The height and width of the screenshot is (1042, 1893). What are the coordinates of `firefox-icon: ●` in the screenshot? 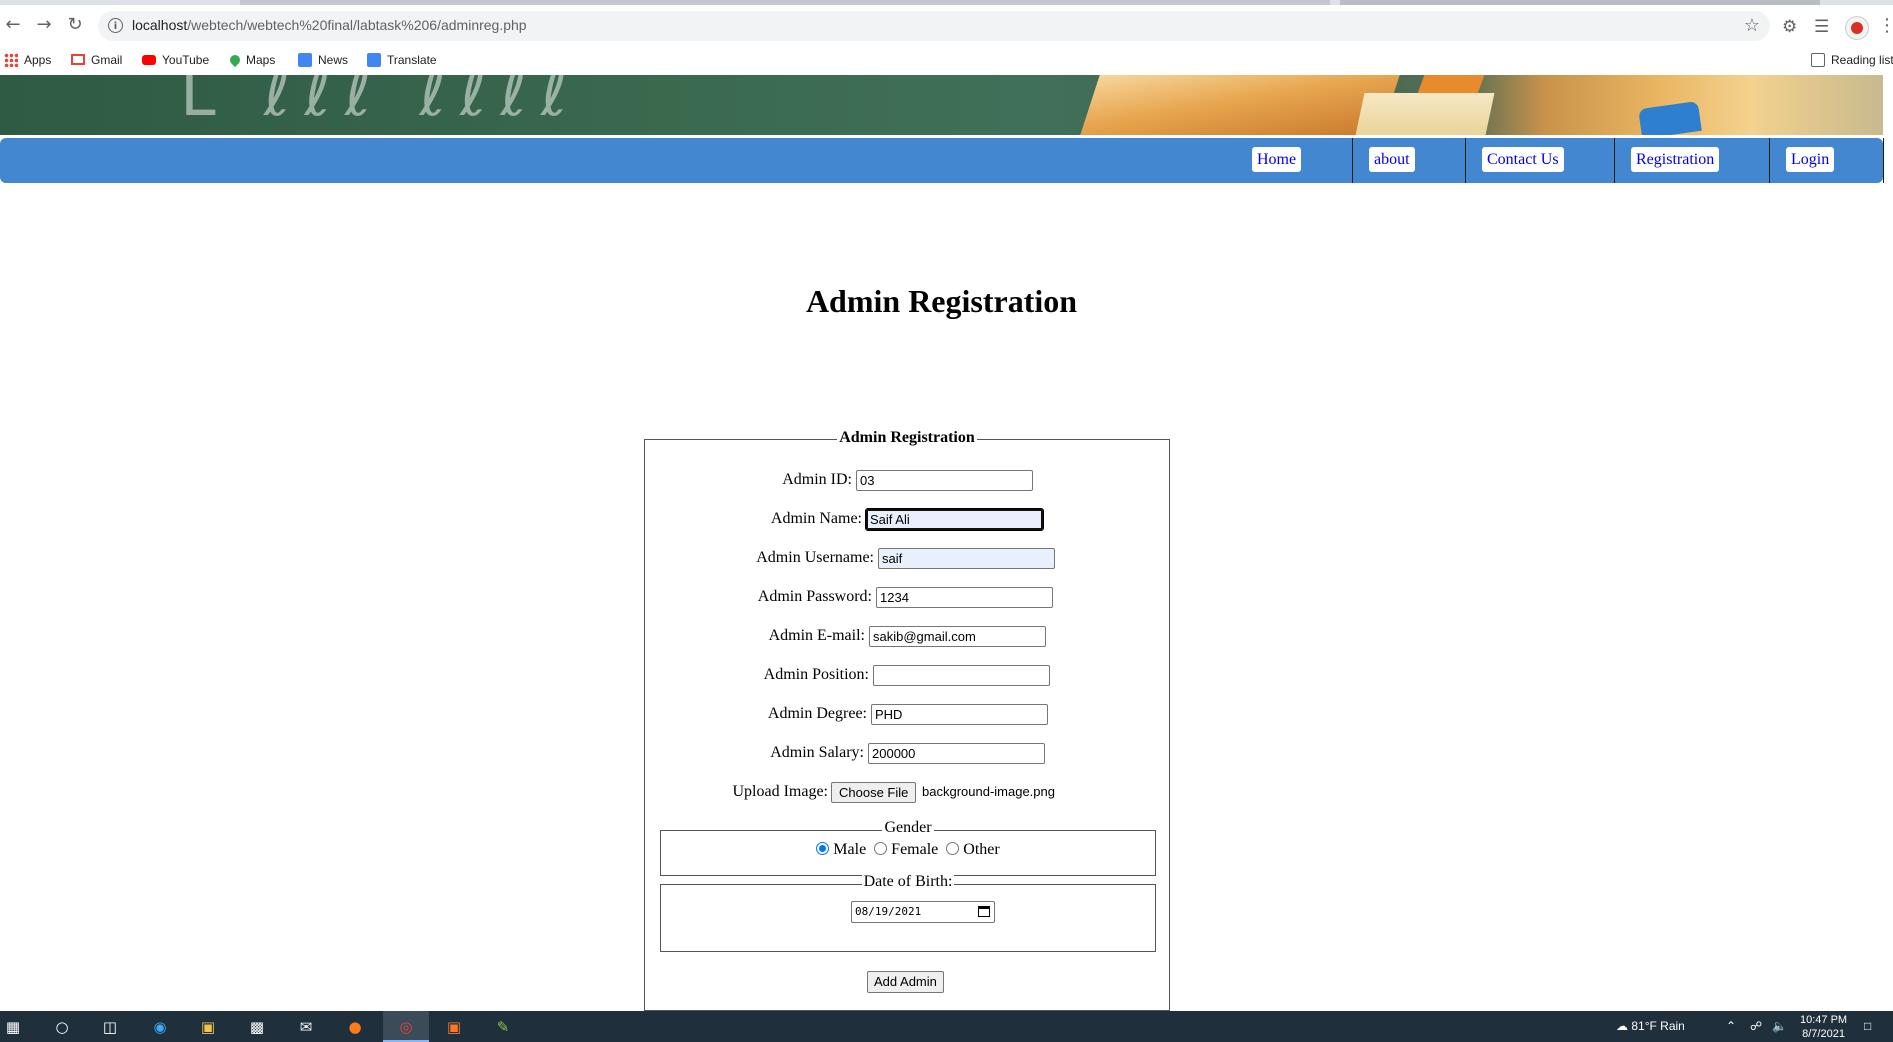 It's located at (355, 1027).